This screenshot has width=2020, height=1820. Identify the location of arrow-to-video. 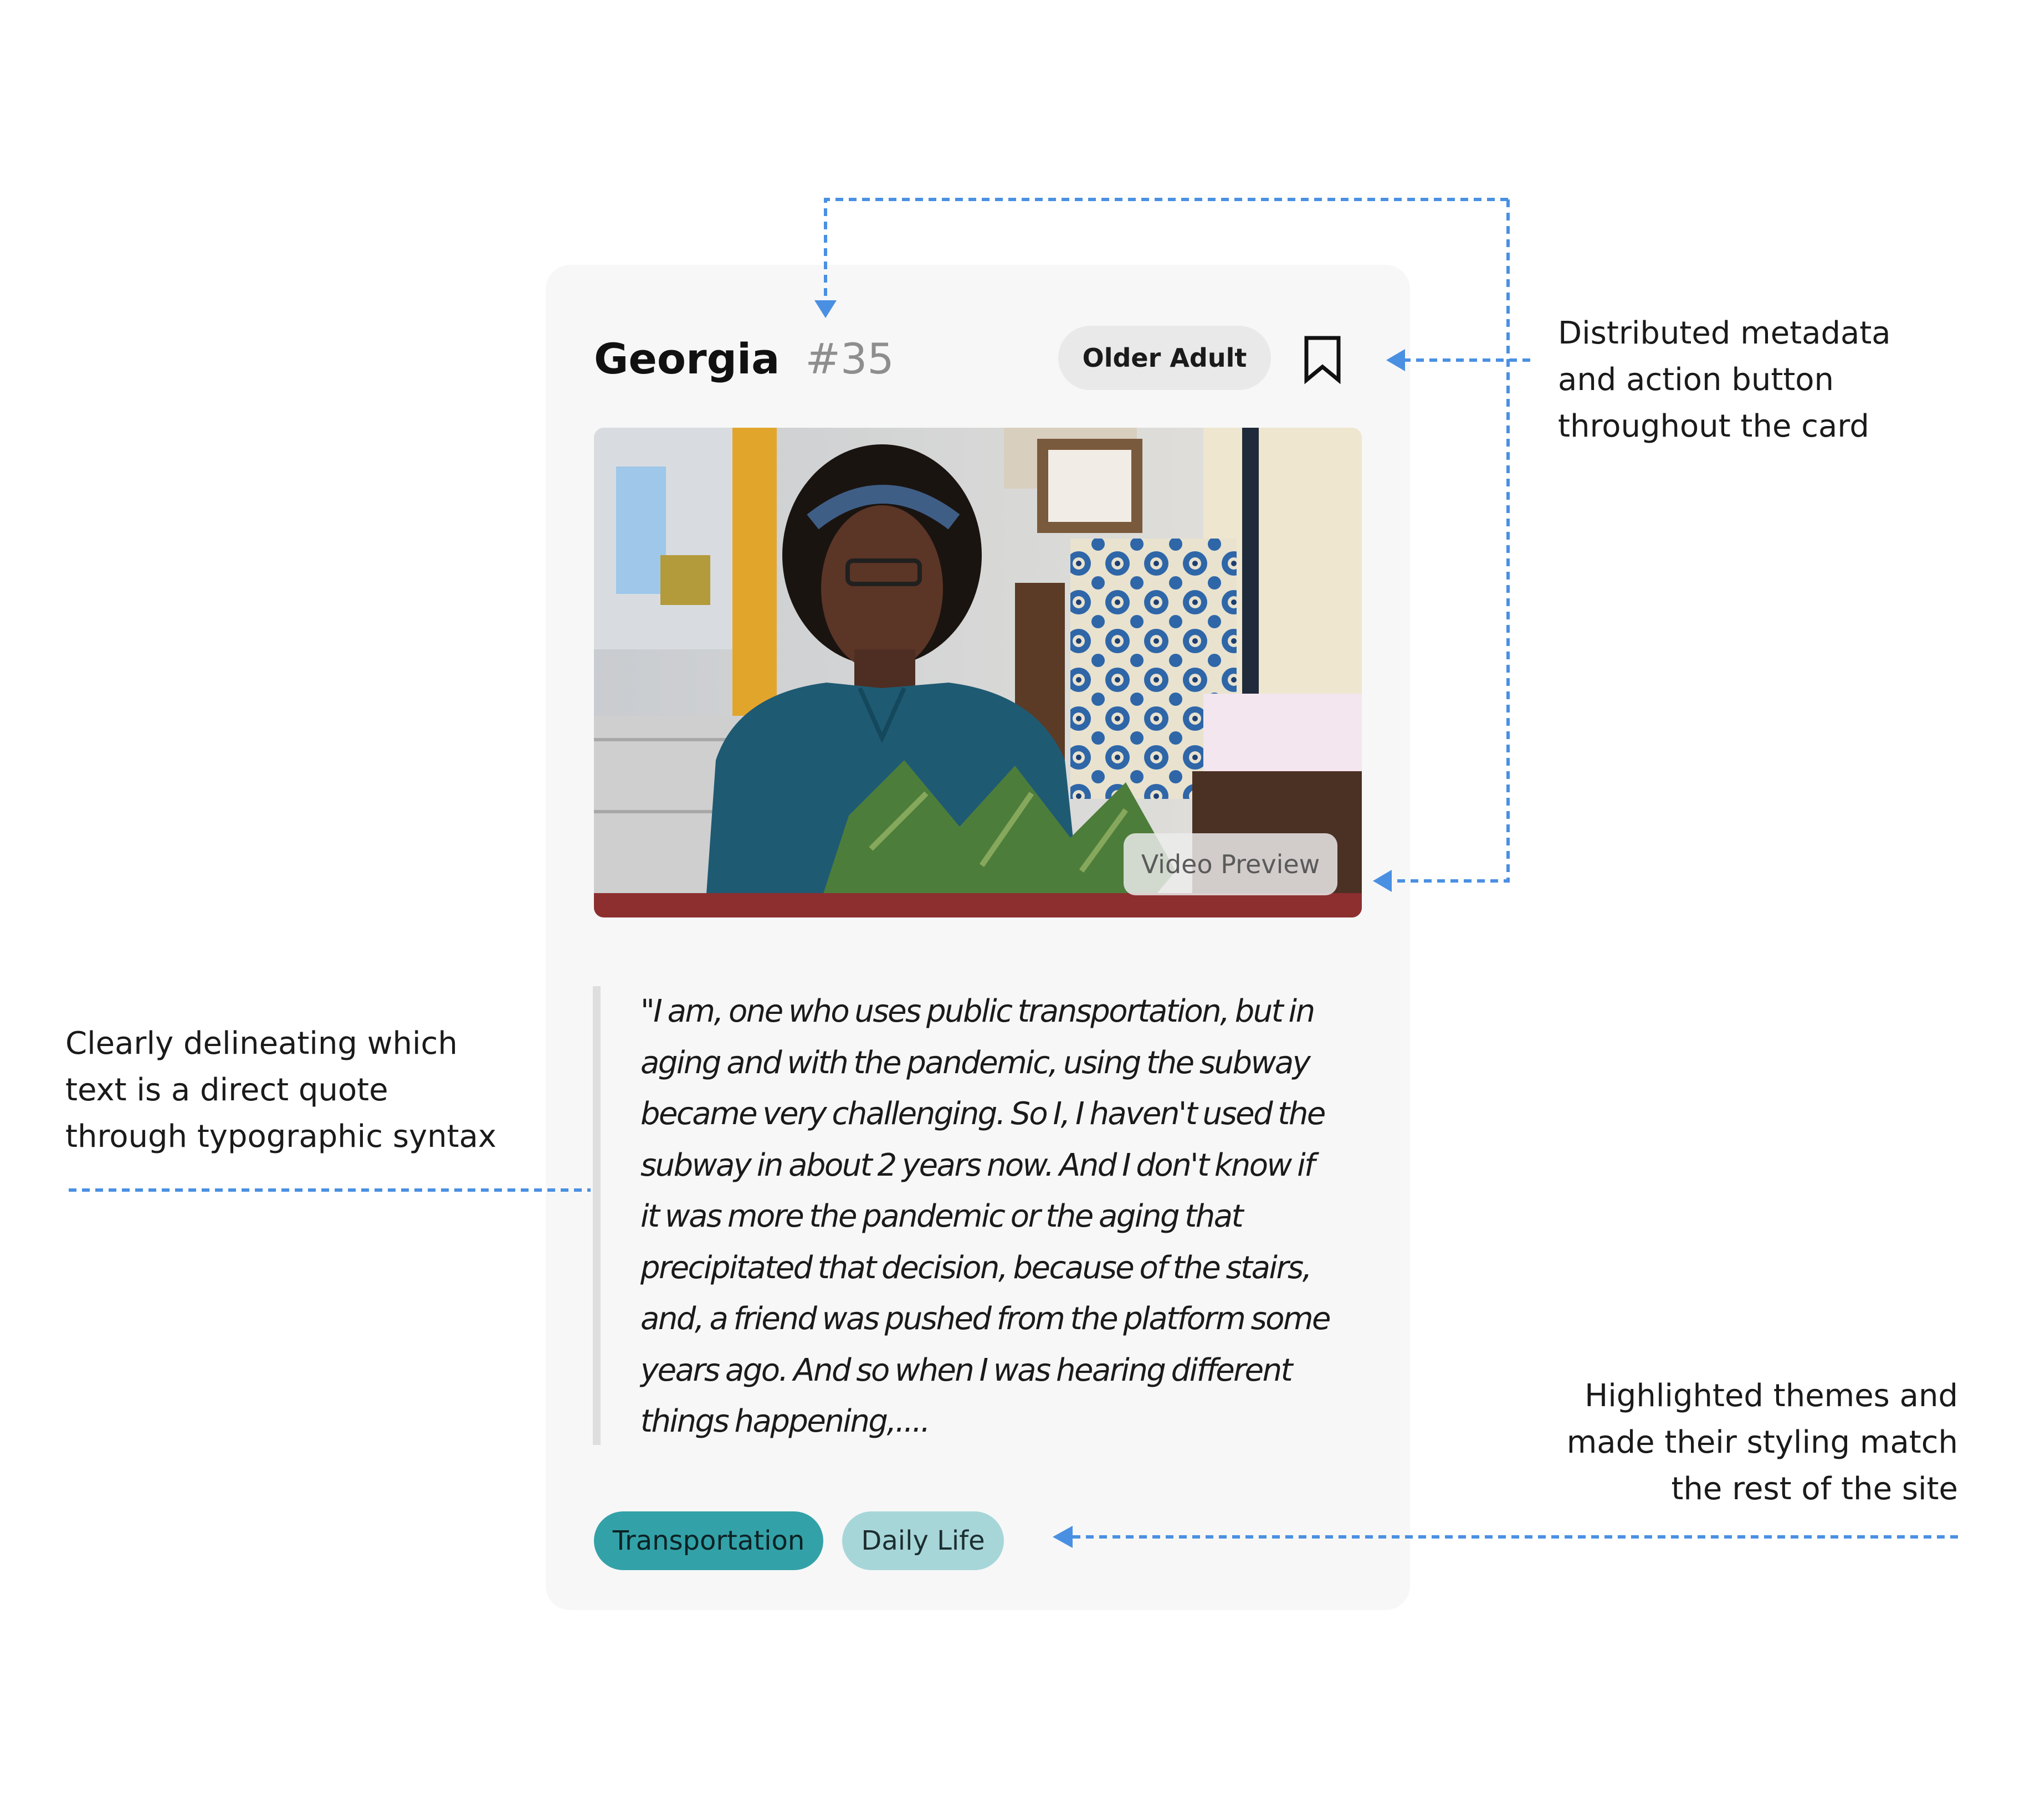
(1451, 541).